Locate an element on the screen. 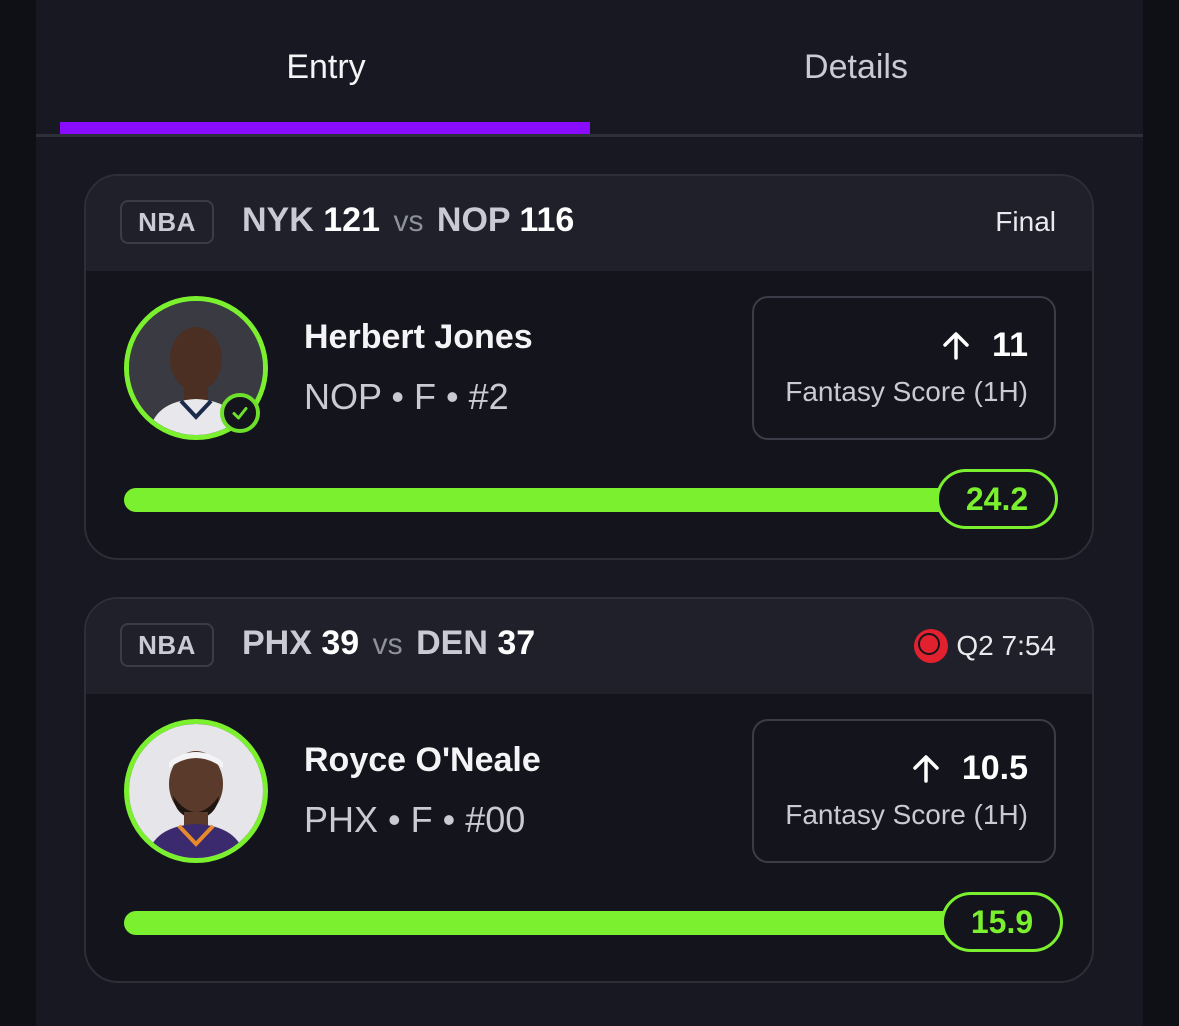 The image size is (1179, 1026). actual-value-pill: 24.2 is located at coordinates (997, 499).